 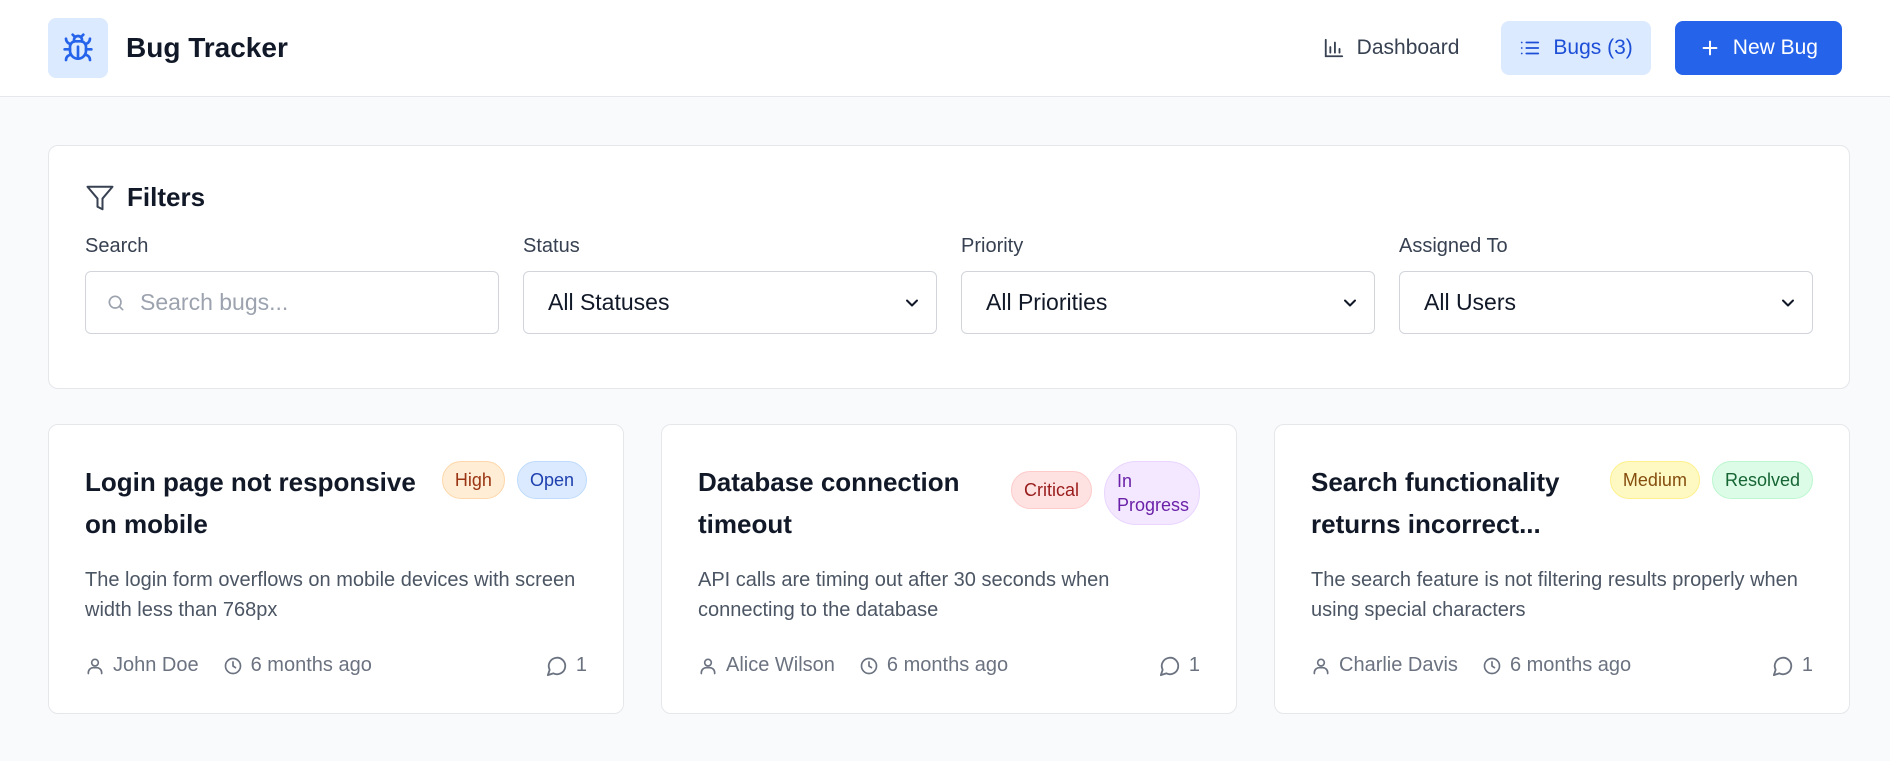 I want to click on search-field, so click(x=292, y=302).